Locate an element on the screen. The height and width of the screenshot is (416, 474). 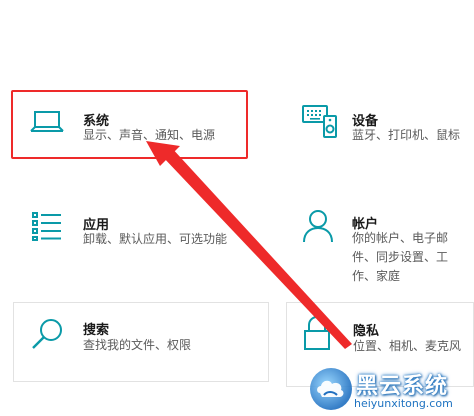
apps-list-icon is located at coordinates (47, 228).